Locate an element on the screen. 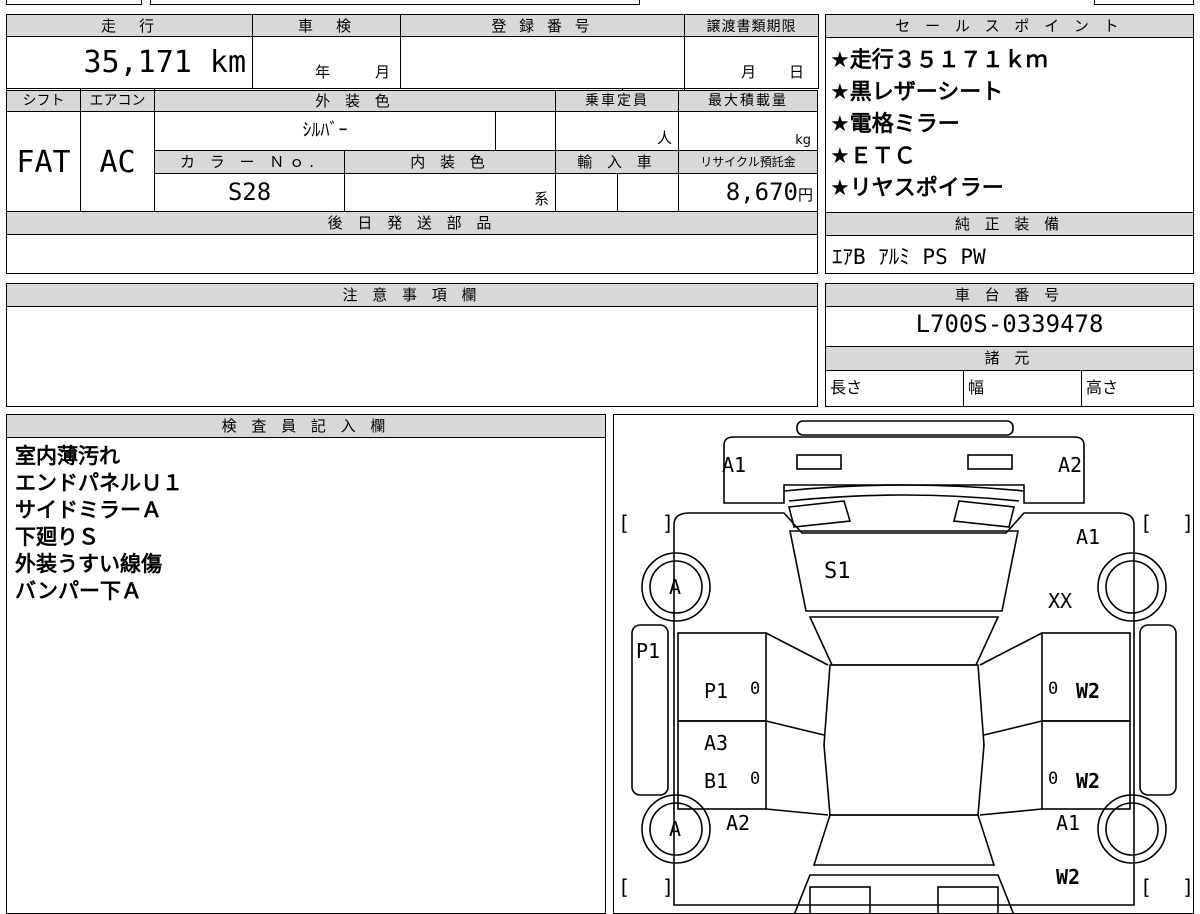 The image size is (1200, 914). roof-shape is located at coordinates (904, 740).